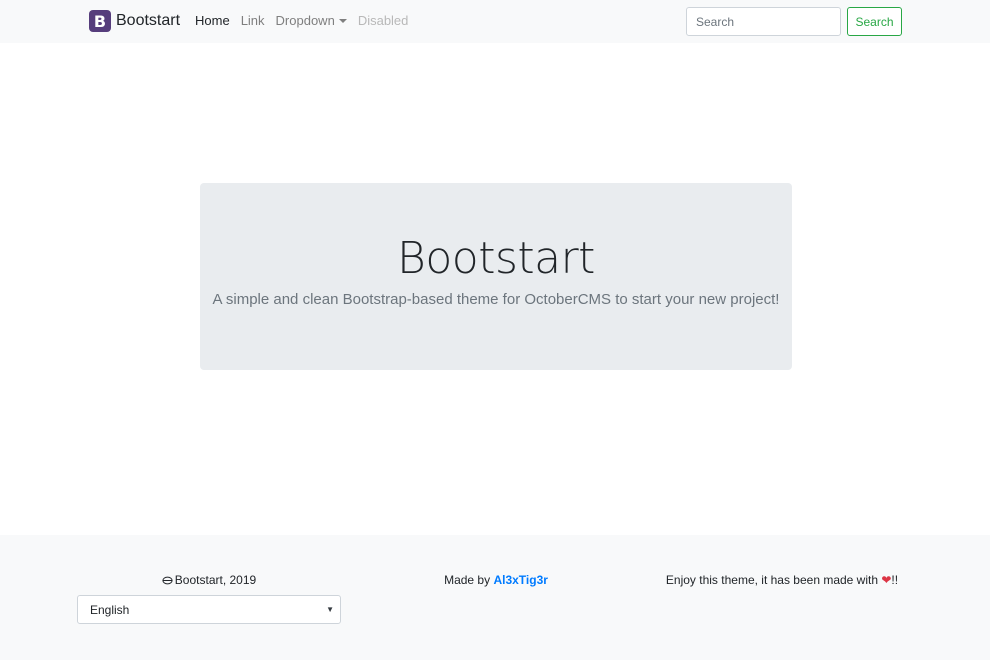 Image resolution: width=990 pixels, height=660 pixels. I want to click on language-selected: English, so click(110, 609).